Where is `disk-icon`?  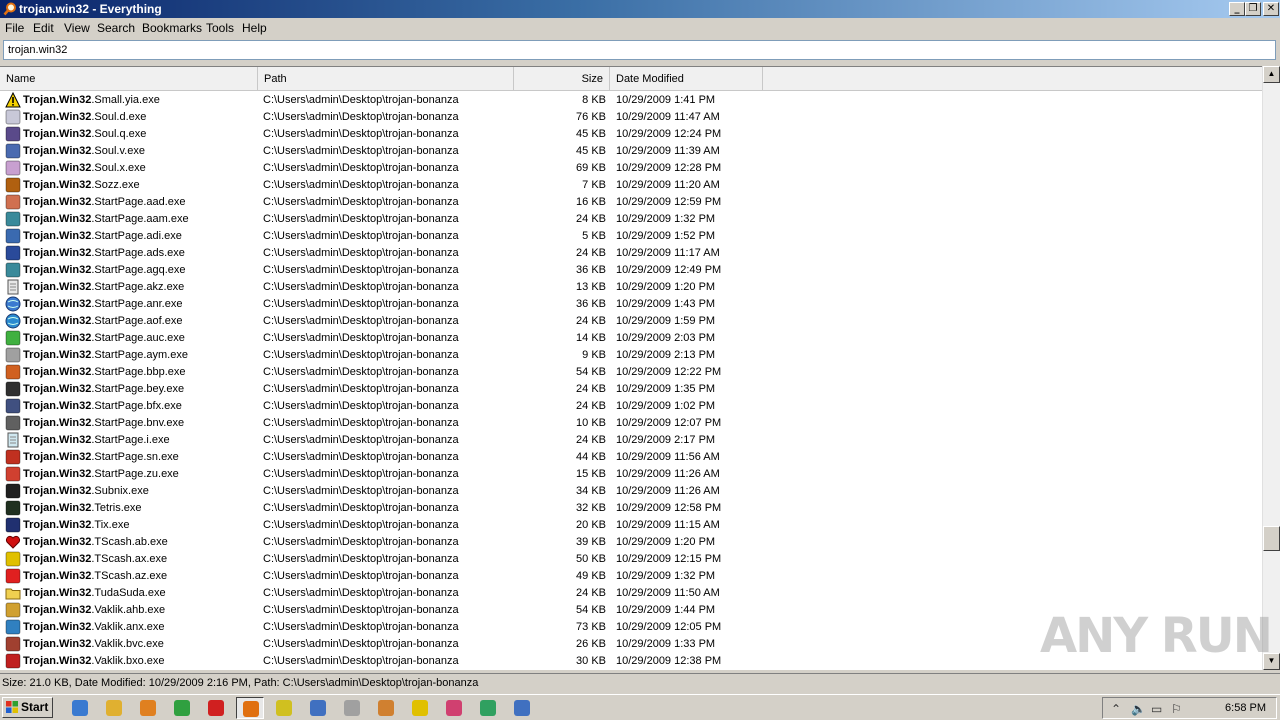 disk-icon is located at coordinates (13, 423).